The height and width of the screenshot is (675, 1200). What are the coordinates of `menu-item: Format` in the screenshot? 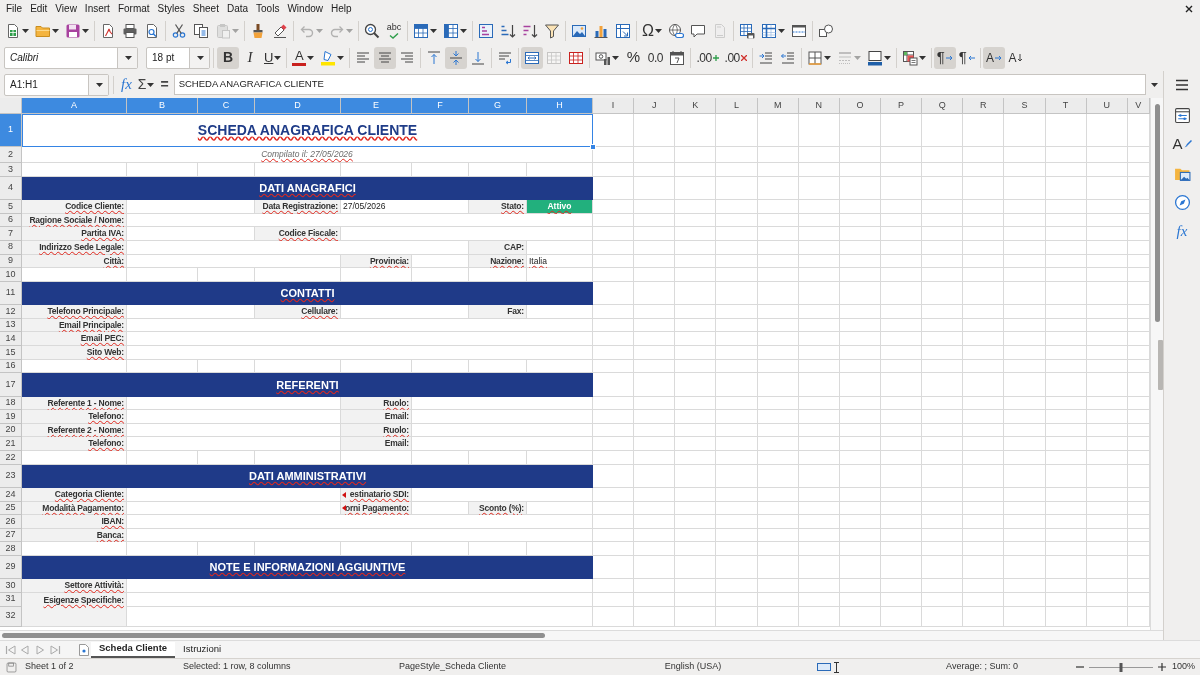 It's located at (133, 9).